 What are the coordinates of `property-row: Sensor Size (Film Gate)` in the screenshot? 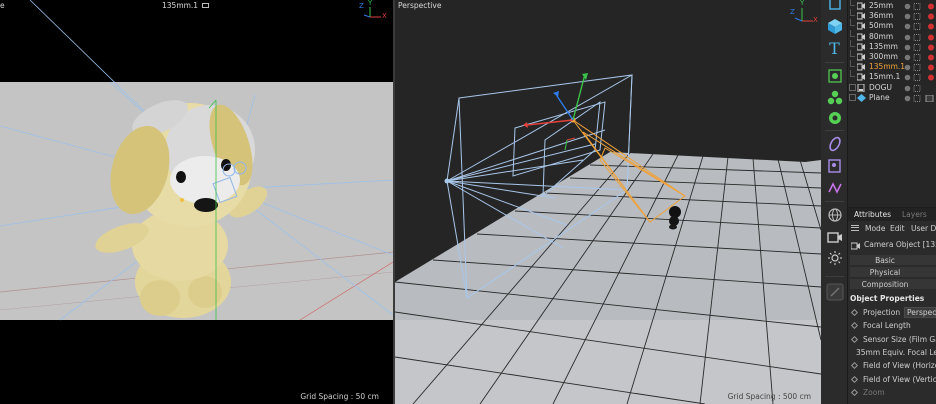 It's located at (892, 340).